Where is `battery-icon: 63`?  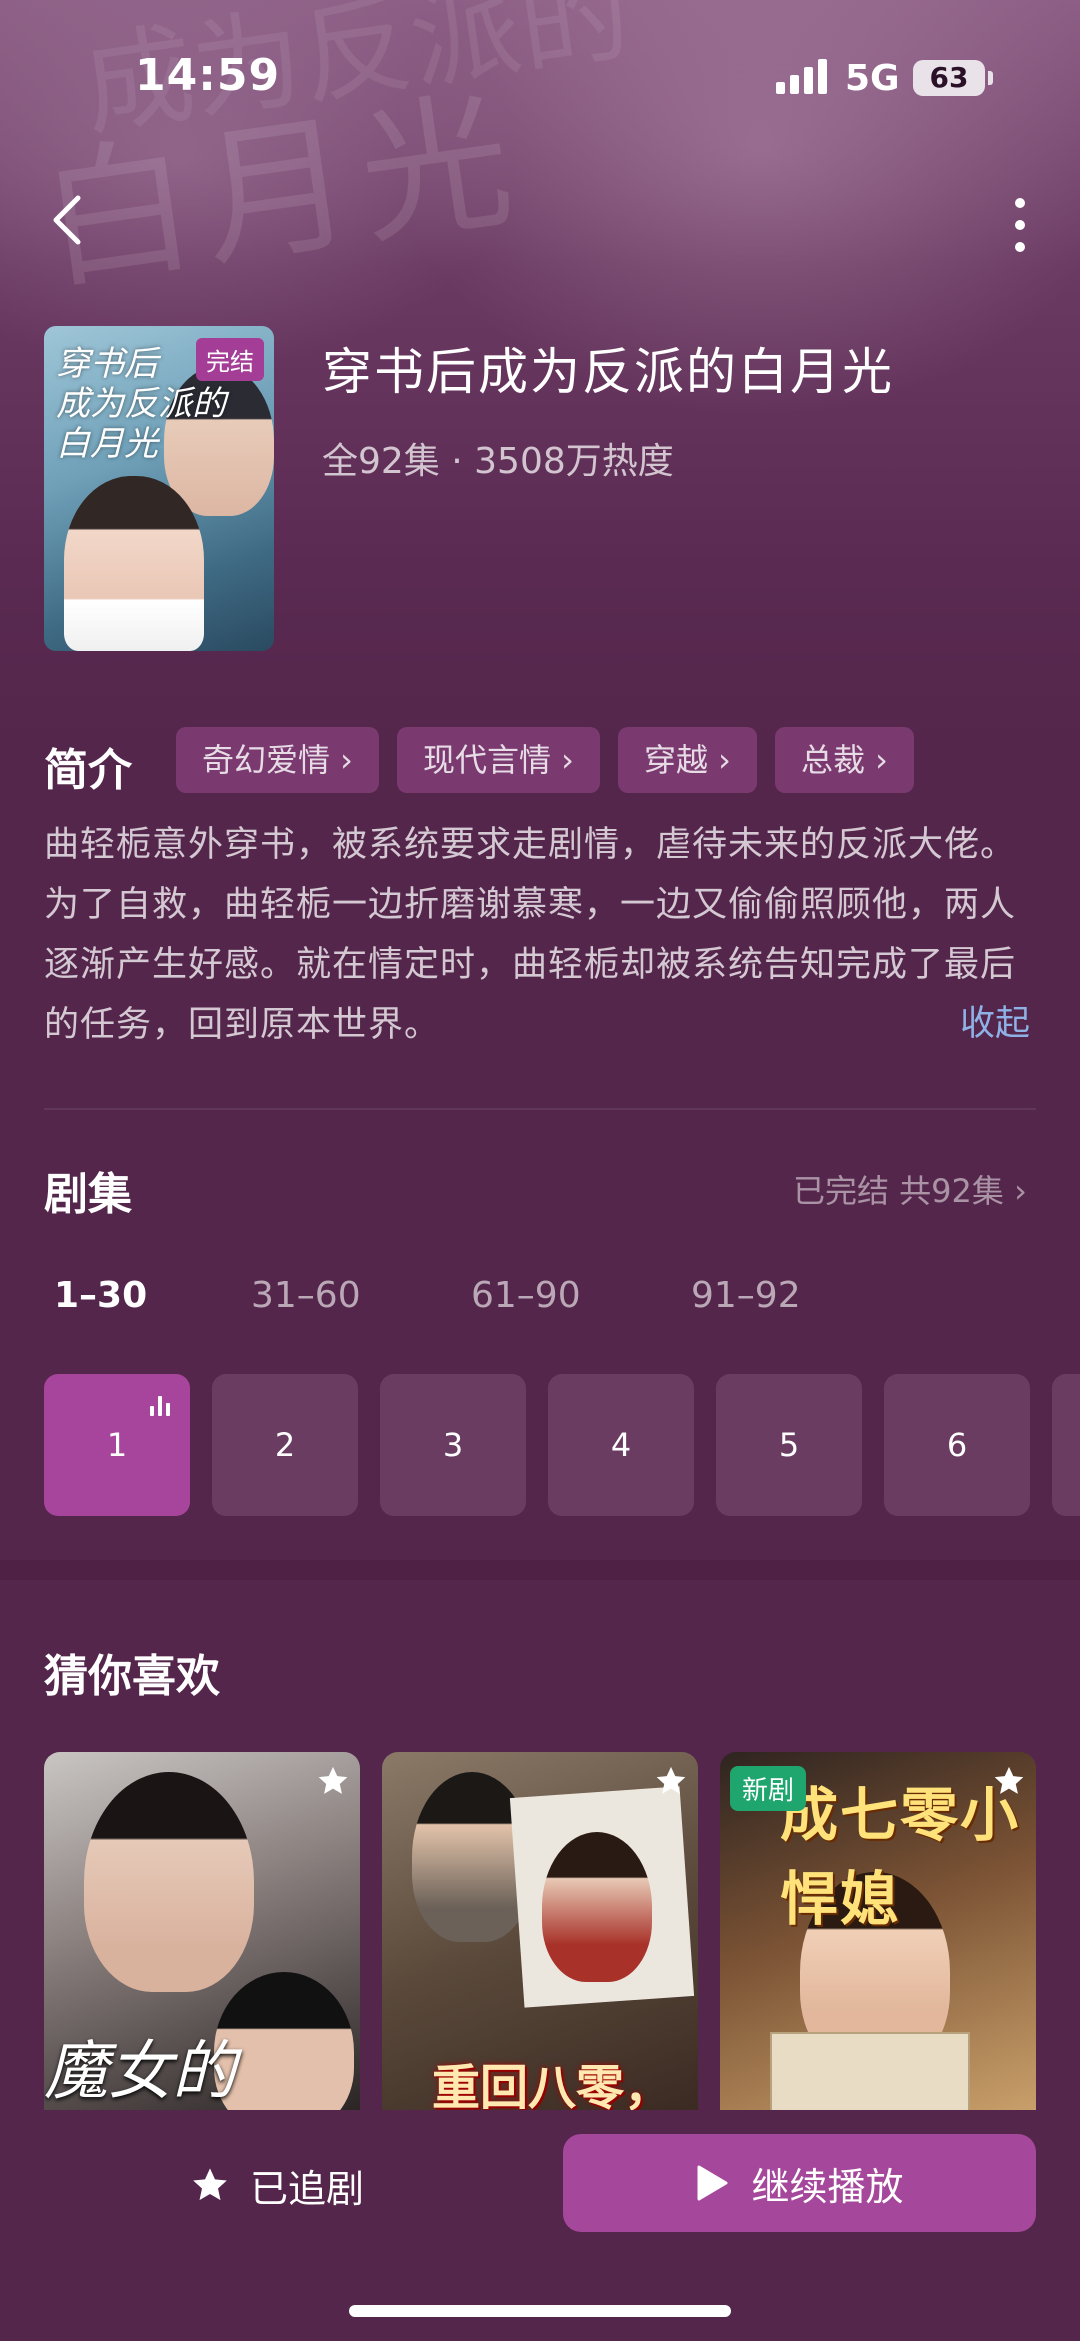 battery-icon: 63 is located at coordinates (949, 78).